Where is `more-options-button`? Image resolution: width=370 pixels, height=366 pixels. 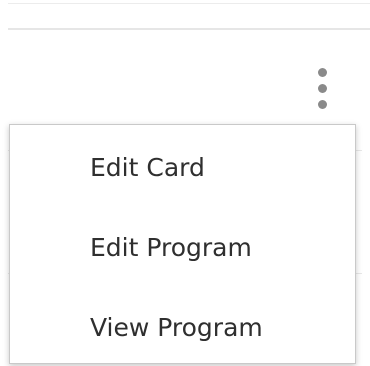
more-options-button is located at coordinates (323, 91).